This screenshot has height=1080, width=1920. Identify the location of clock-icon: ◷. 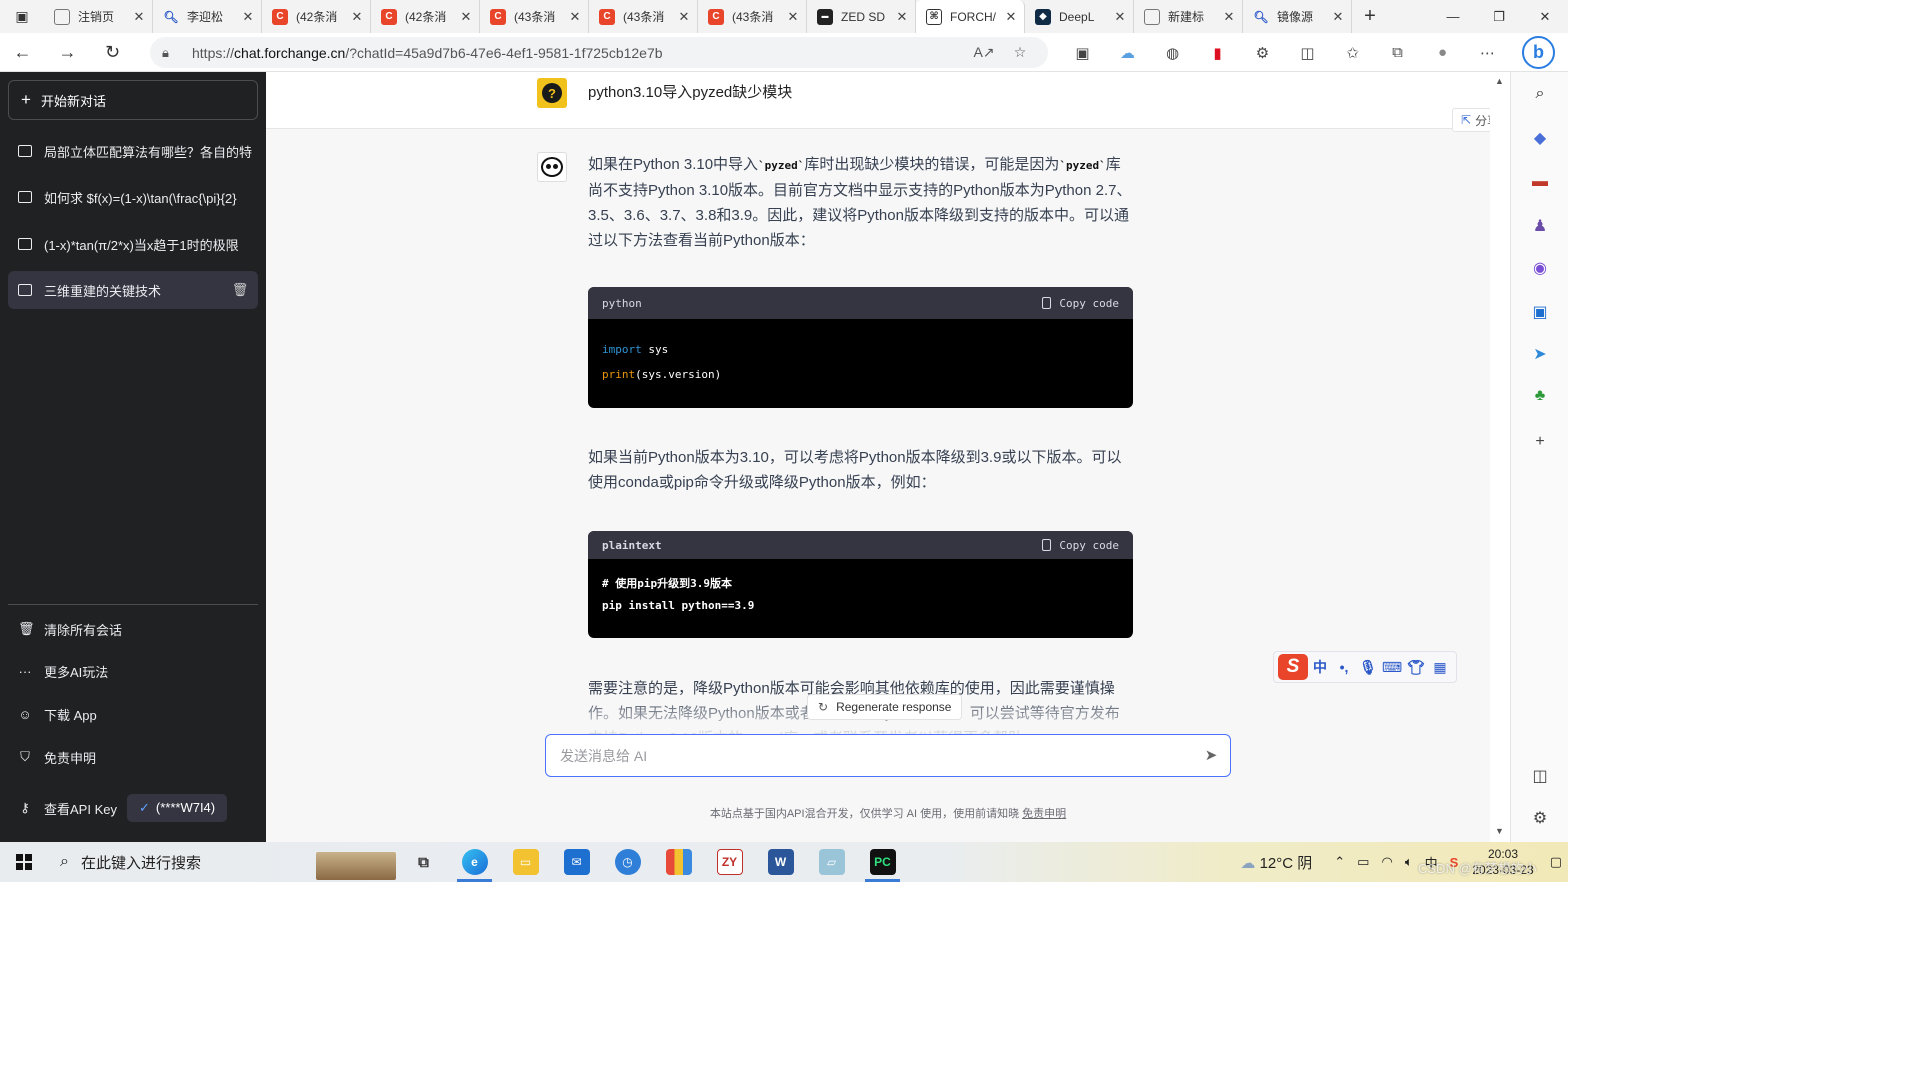
(627, 862).